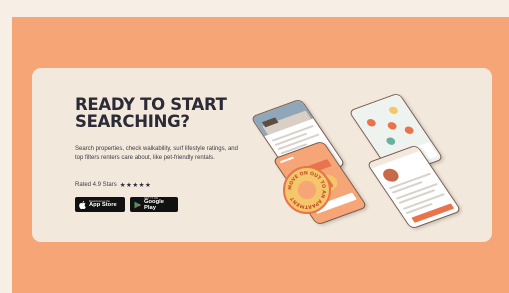 The image size is (509, 293). What do you see at coordinates (82, 204) in the screenshot?
I see `apple-icon` at bounding box center [82, 204].